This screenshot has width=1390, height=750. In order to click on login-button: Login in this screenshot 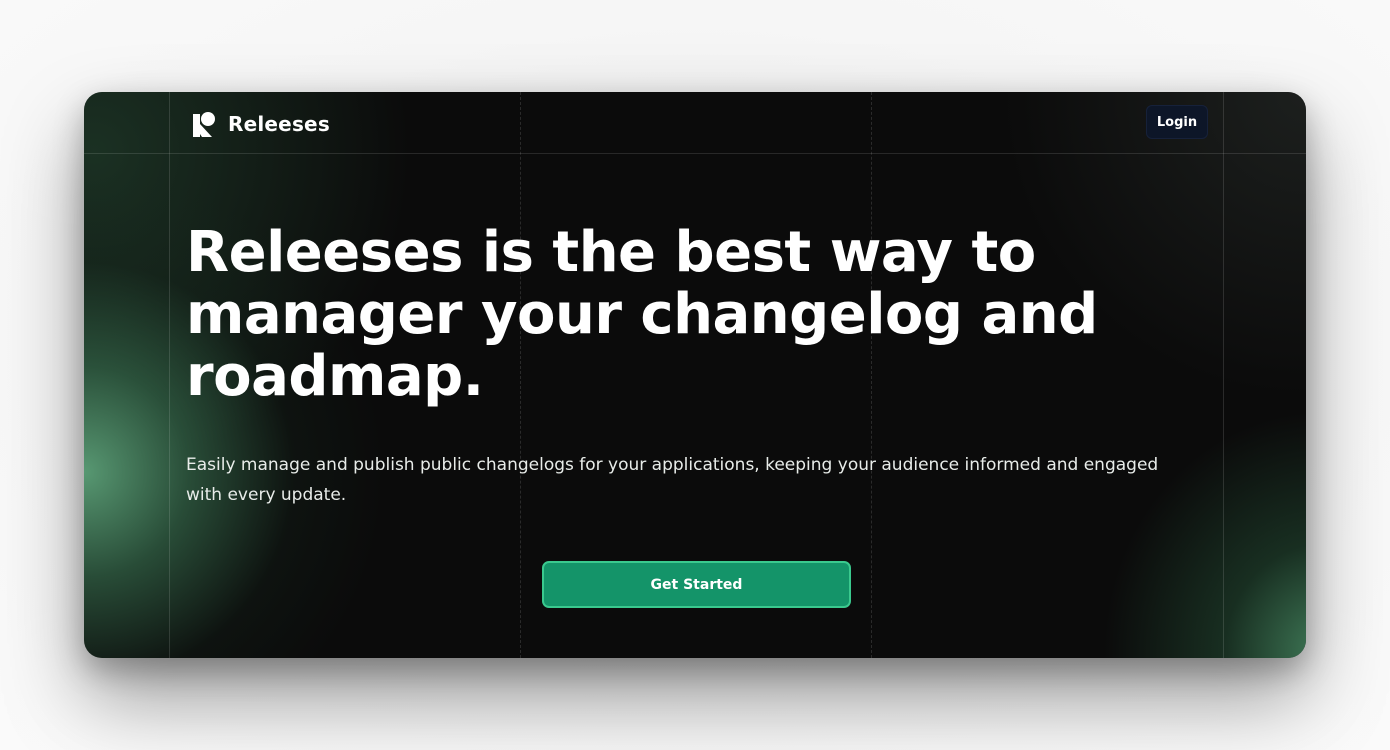, I will do `click(1177, 122)`.